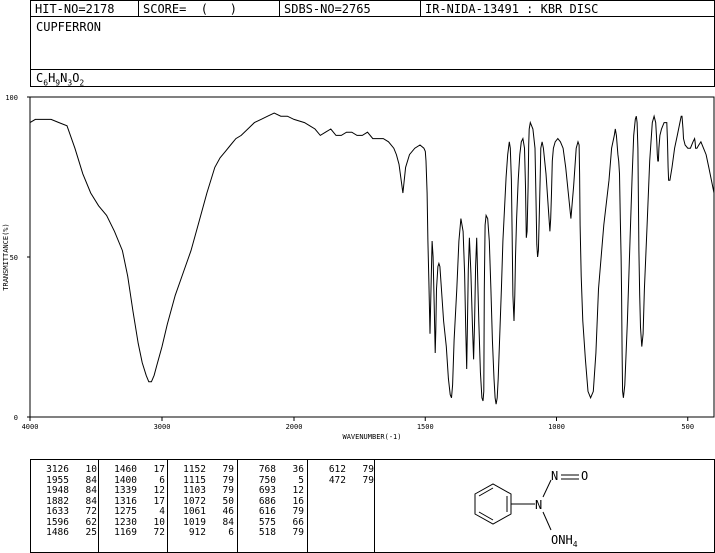  I want to click on peak-wavenumber: 472, so click(337, 480).